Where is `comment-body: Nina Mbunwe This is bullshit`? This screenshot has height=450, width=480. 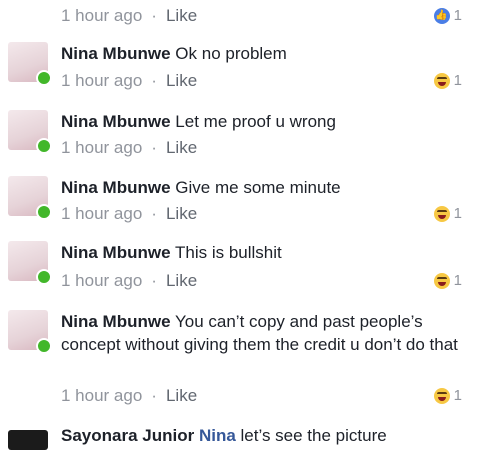 comment-body: Nina Mbunwe This is bullshit is located at coordinates (250, 252).